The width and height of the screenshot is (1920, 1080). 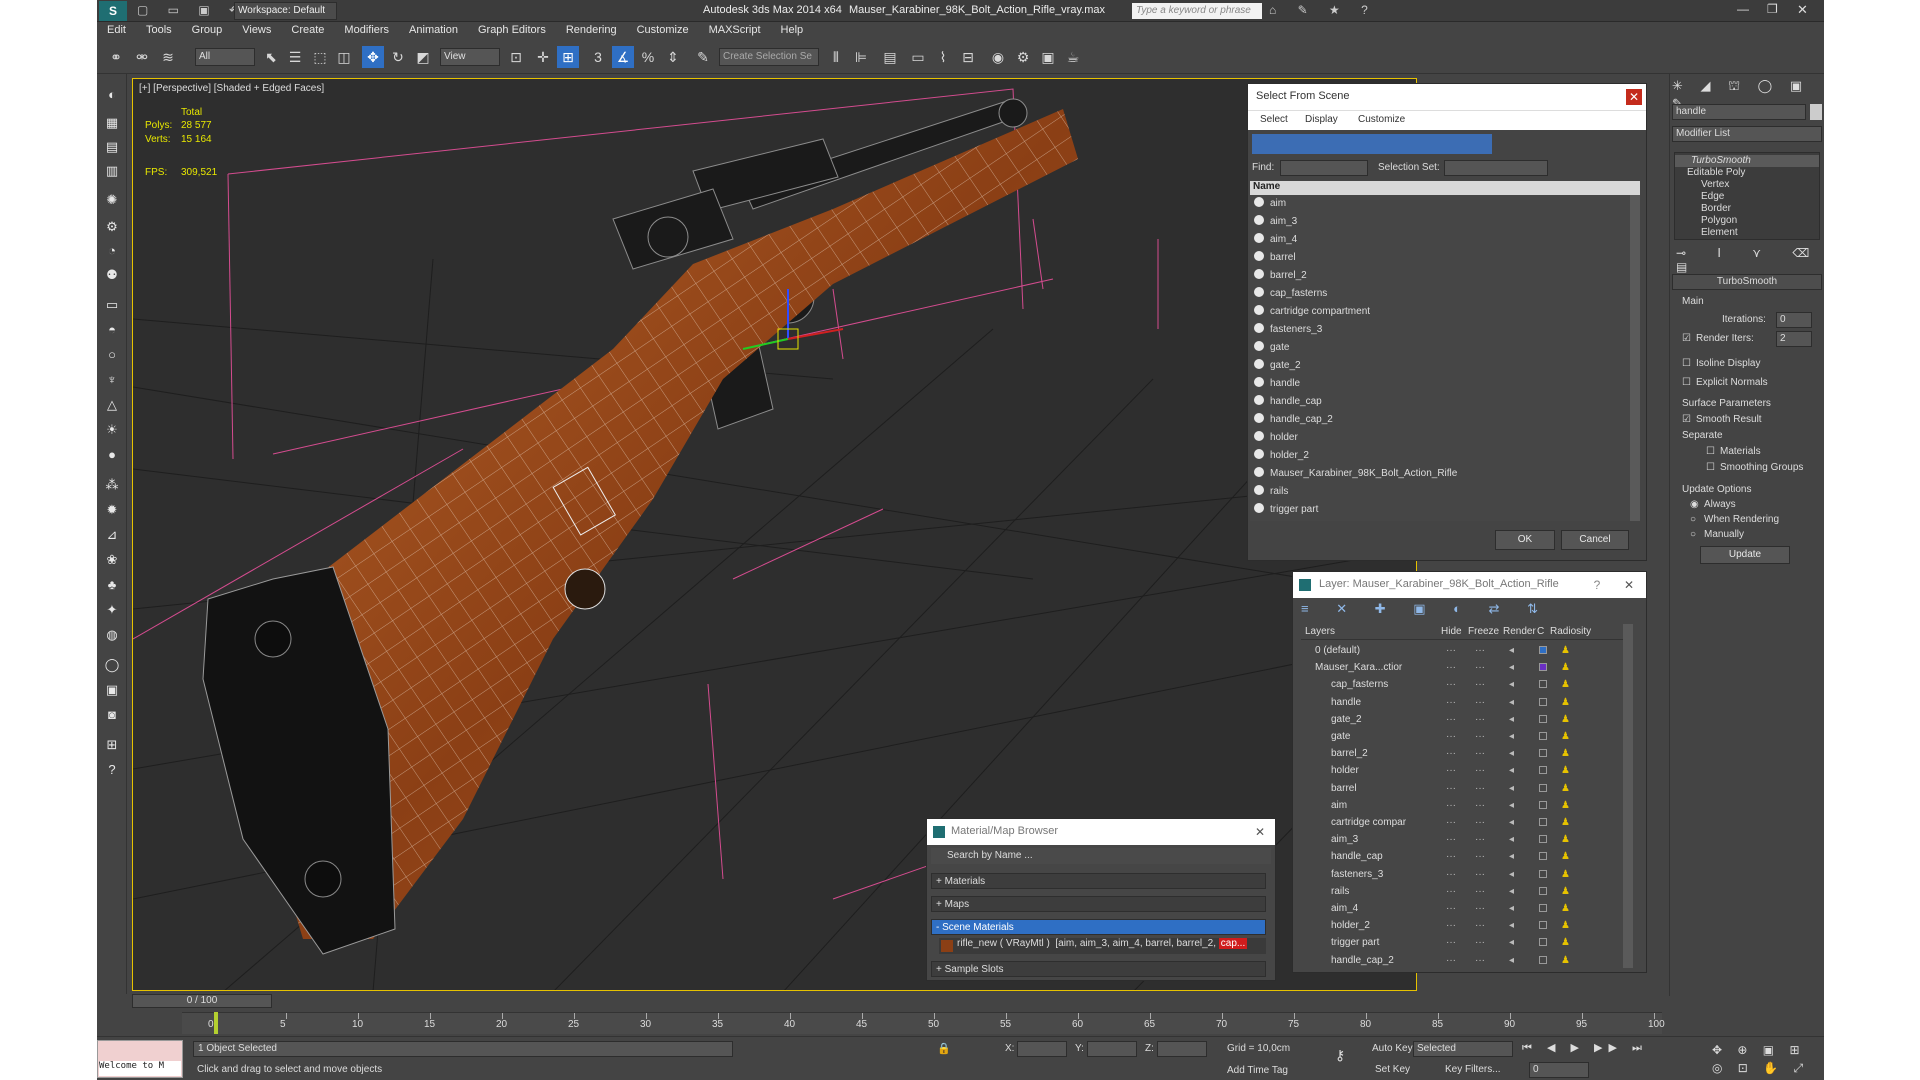 What do you see at coordinates (112, 770) in the screenshot?
I see `help-icon: ?` at bounding box center [112, 770].